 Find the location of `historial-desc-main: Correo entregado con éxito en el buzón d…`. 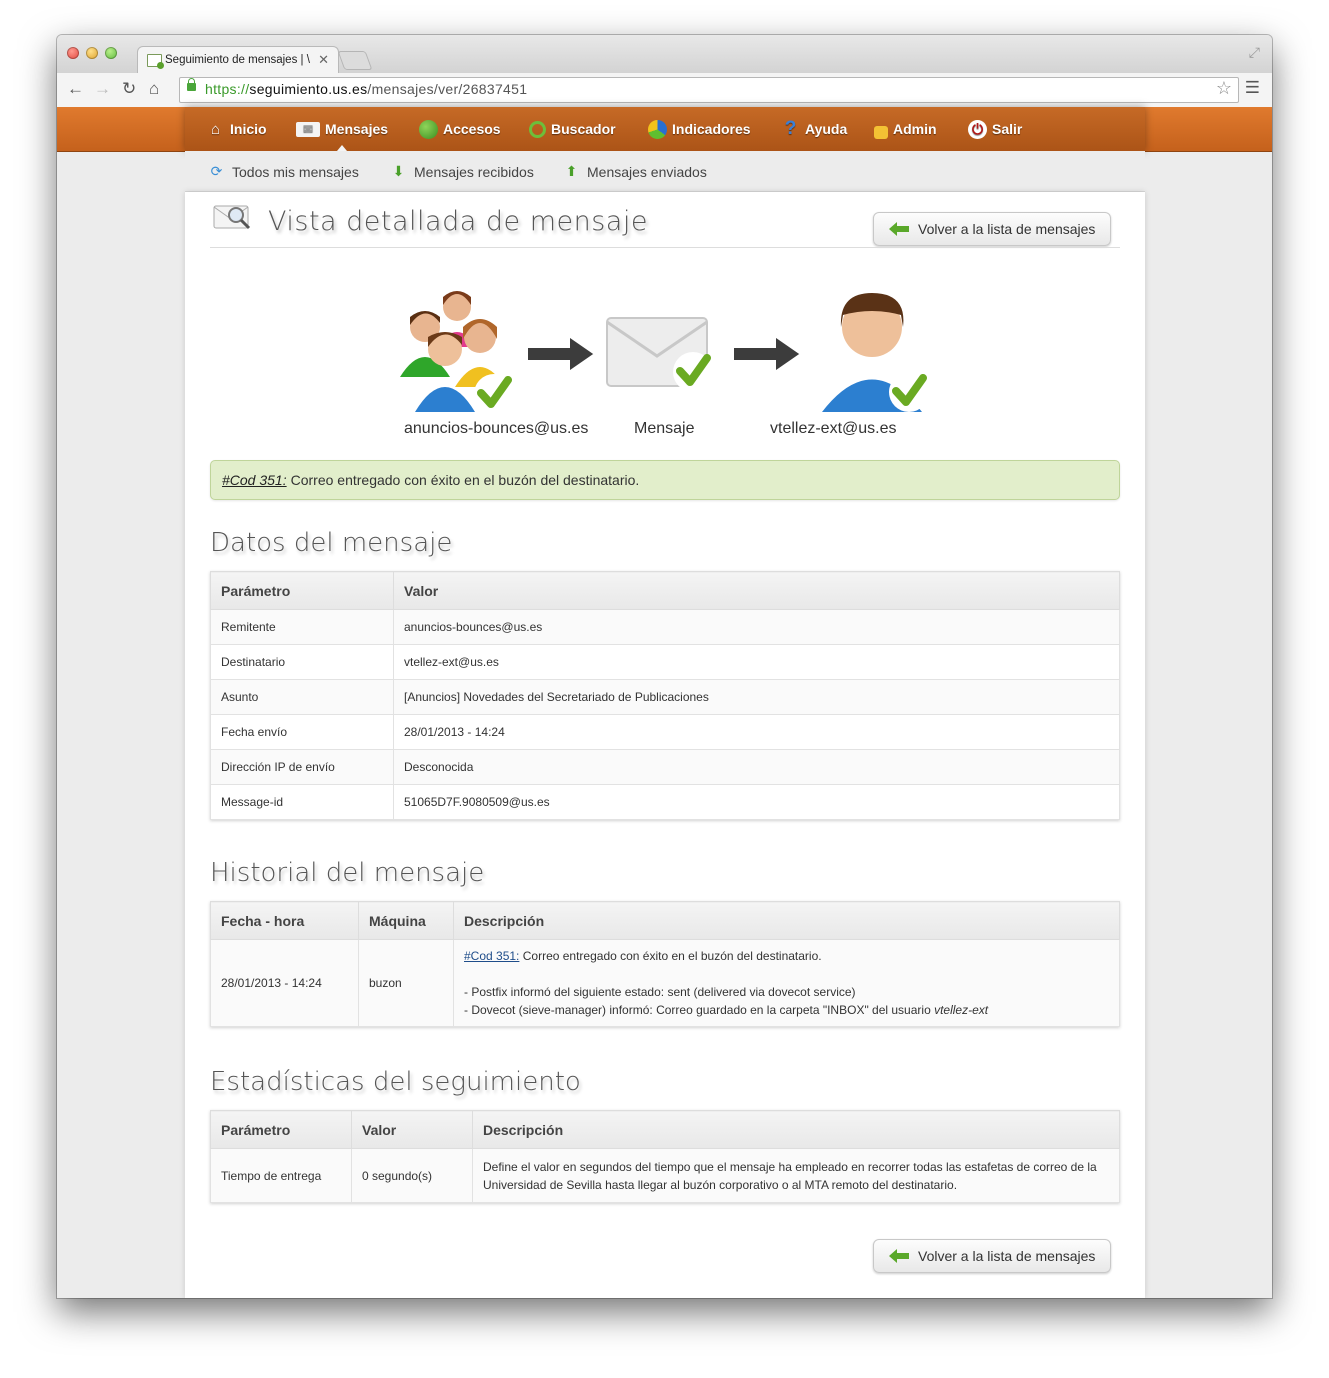

historial-desc-main: Correo entregado con éxito en el buzón d… is located at coordinates (672, 956).